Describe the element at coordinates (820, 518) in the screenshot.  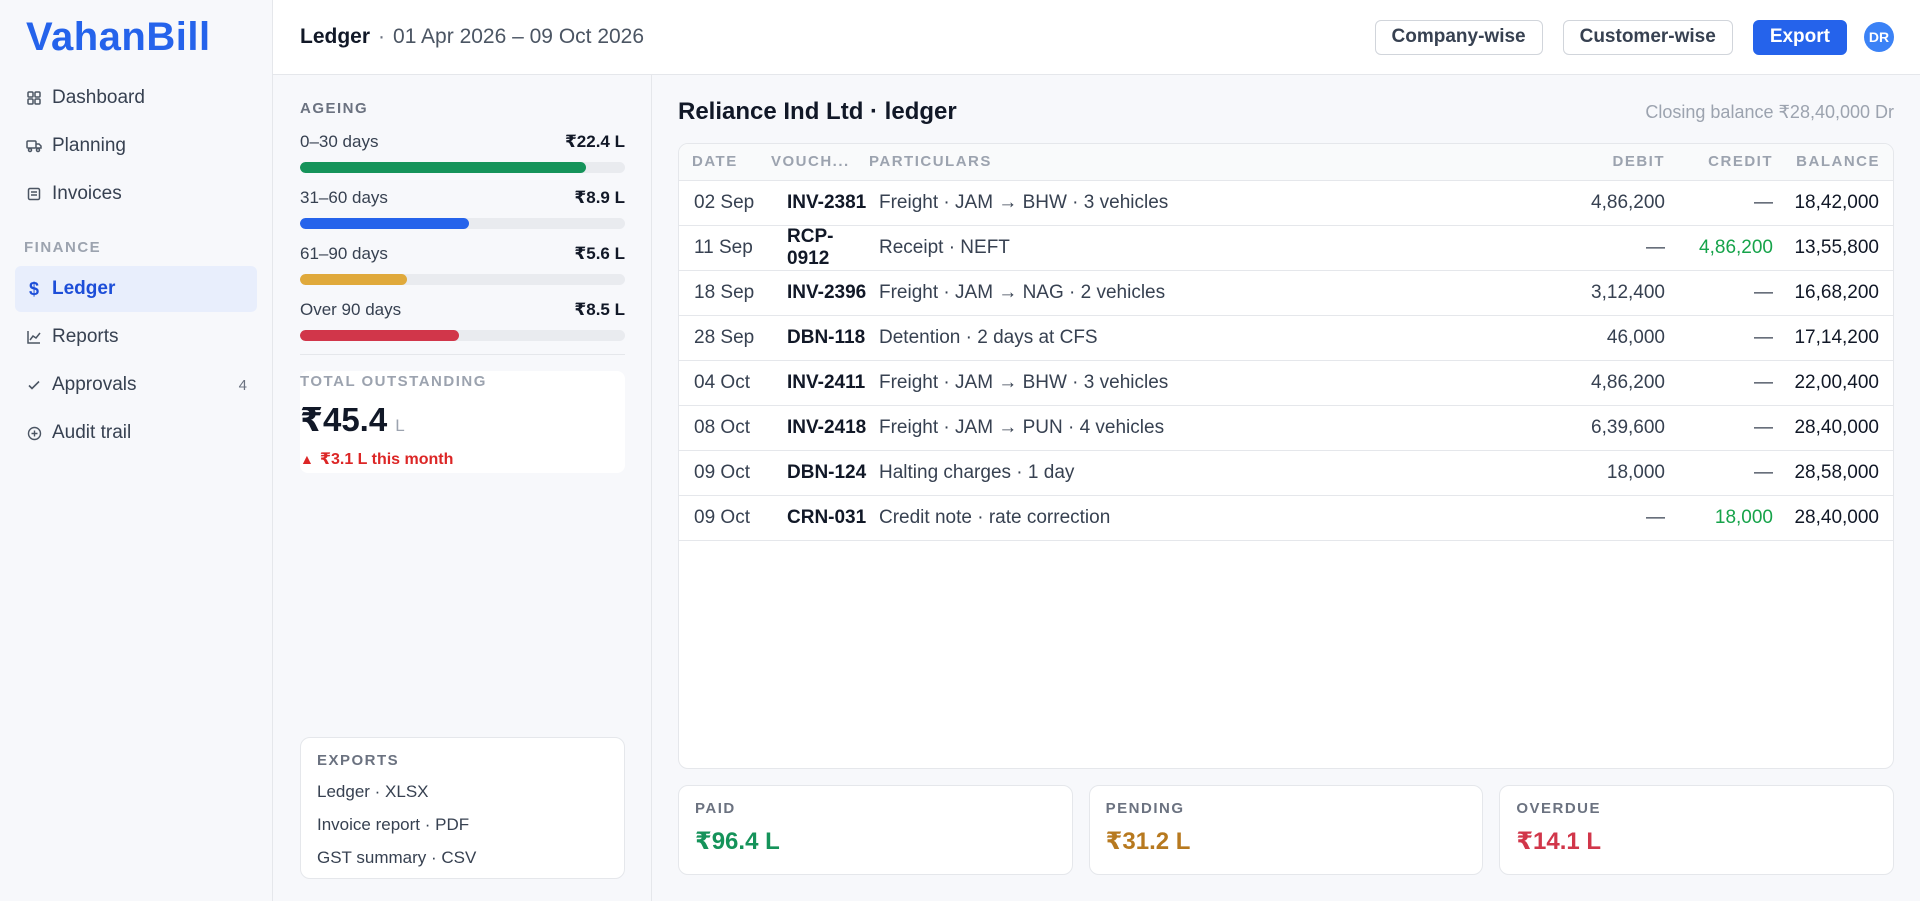
I see `cell-voucher: CRN-031` at that location.